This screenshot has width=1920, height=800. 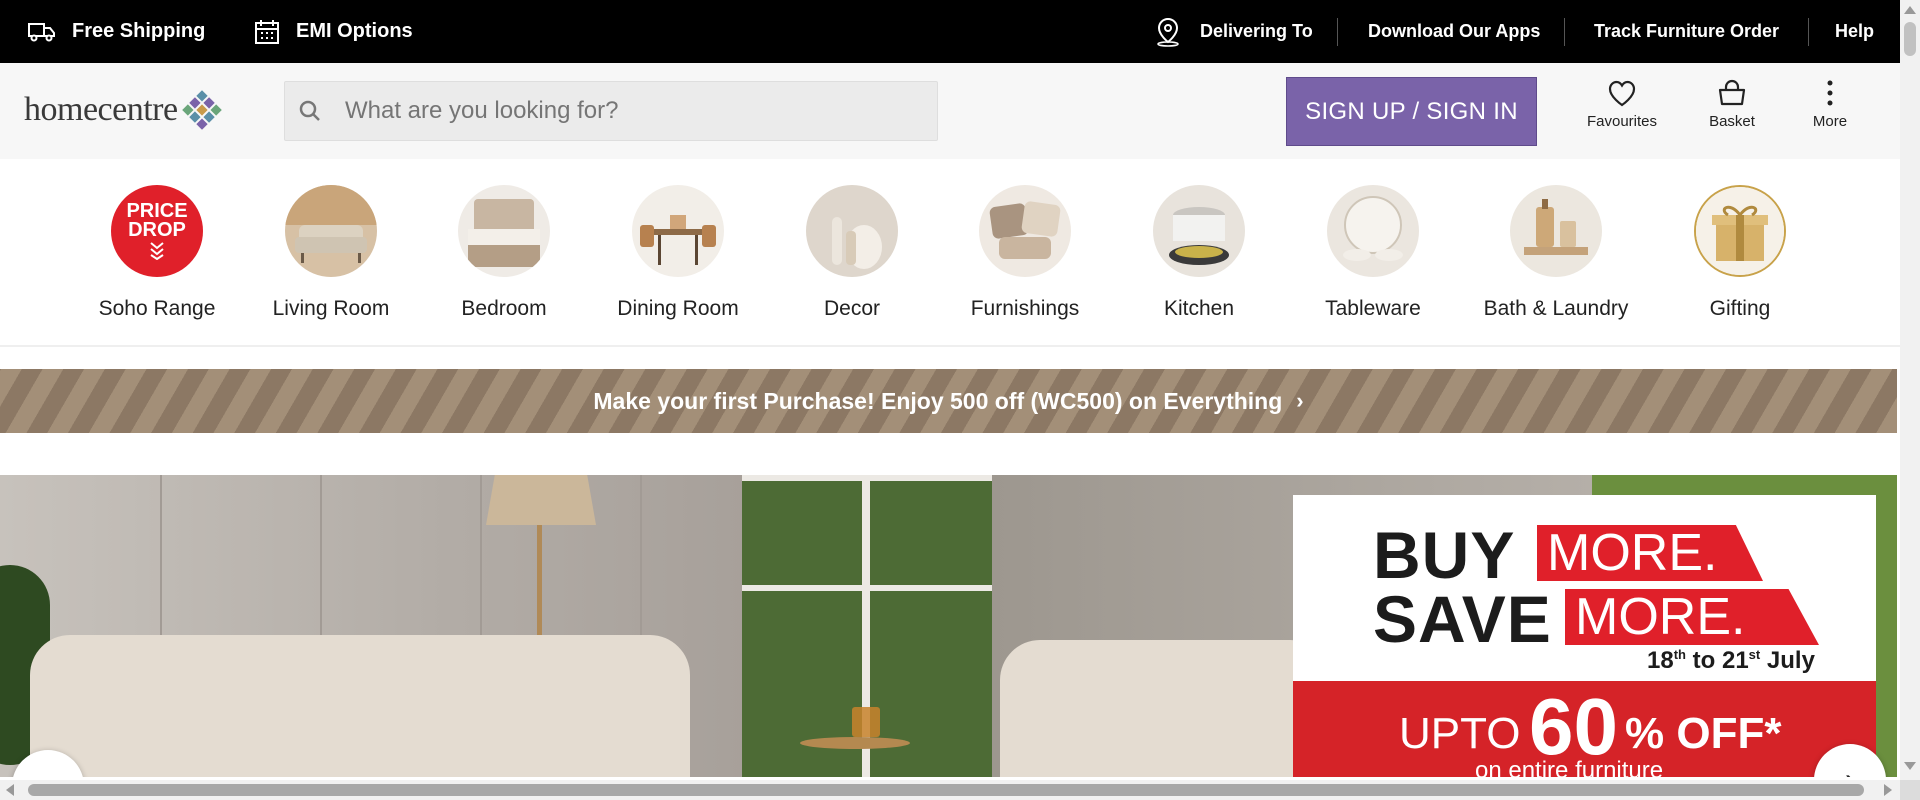 What do you see at coordinates (867, 588) in the screenshot?
I see `window-frame` at bounding box center [867, 588].